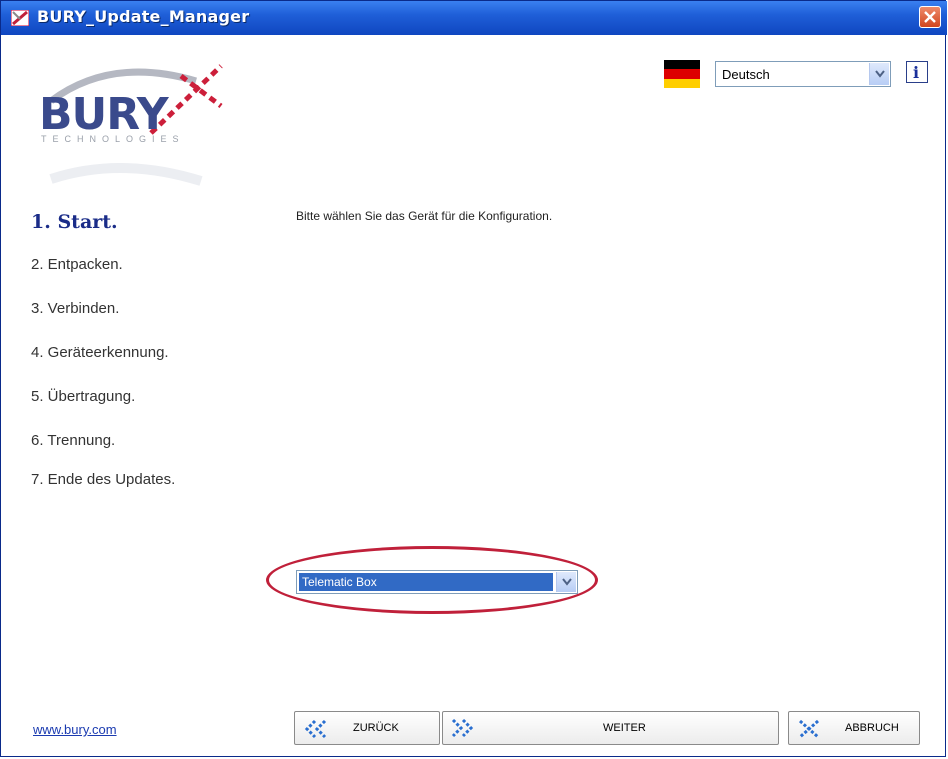 The image size is (948, 759). I want to click on cancel-button: ABBRUCH, so click(854, 728).